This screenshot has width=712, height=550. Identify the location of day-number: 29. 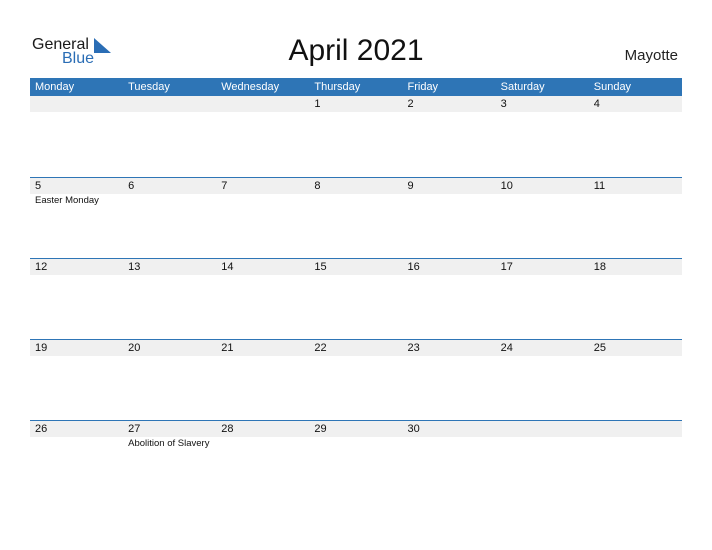
(320, 429).